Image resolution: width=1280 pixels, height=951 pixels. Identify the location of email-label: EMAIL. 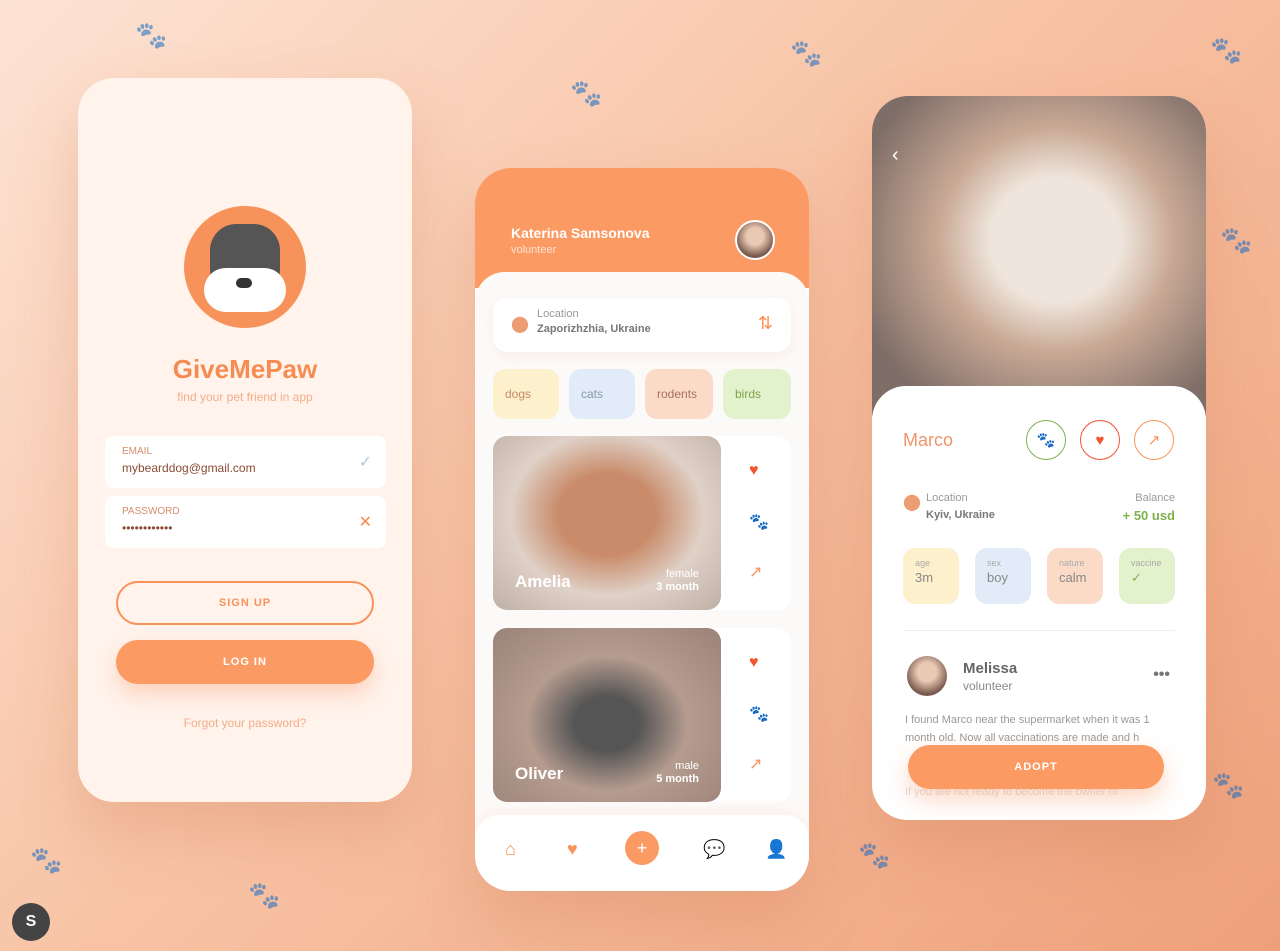
(137, 451).